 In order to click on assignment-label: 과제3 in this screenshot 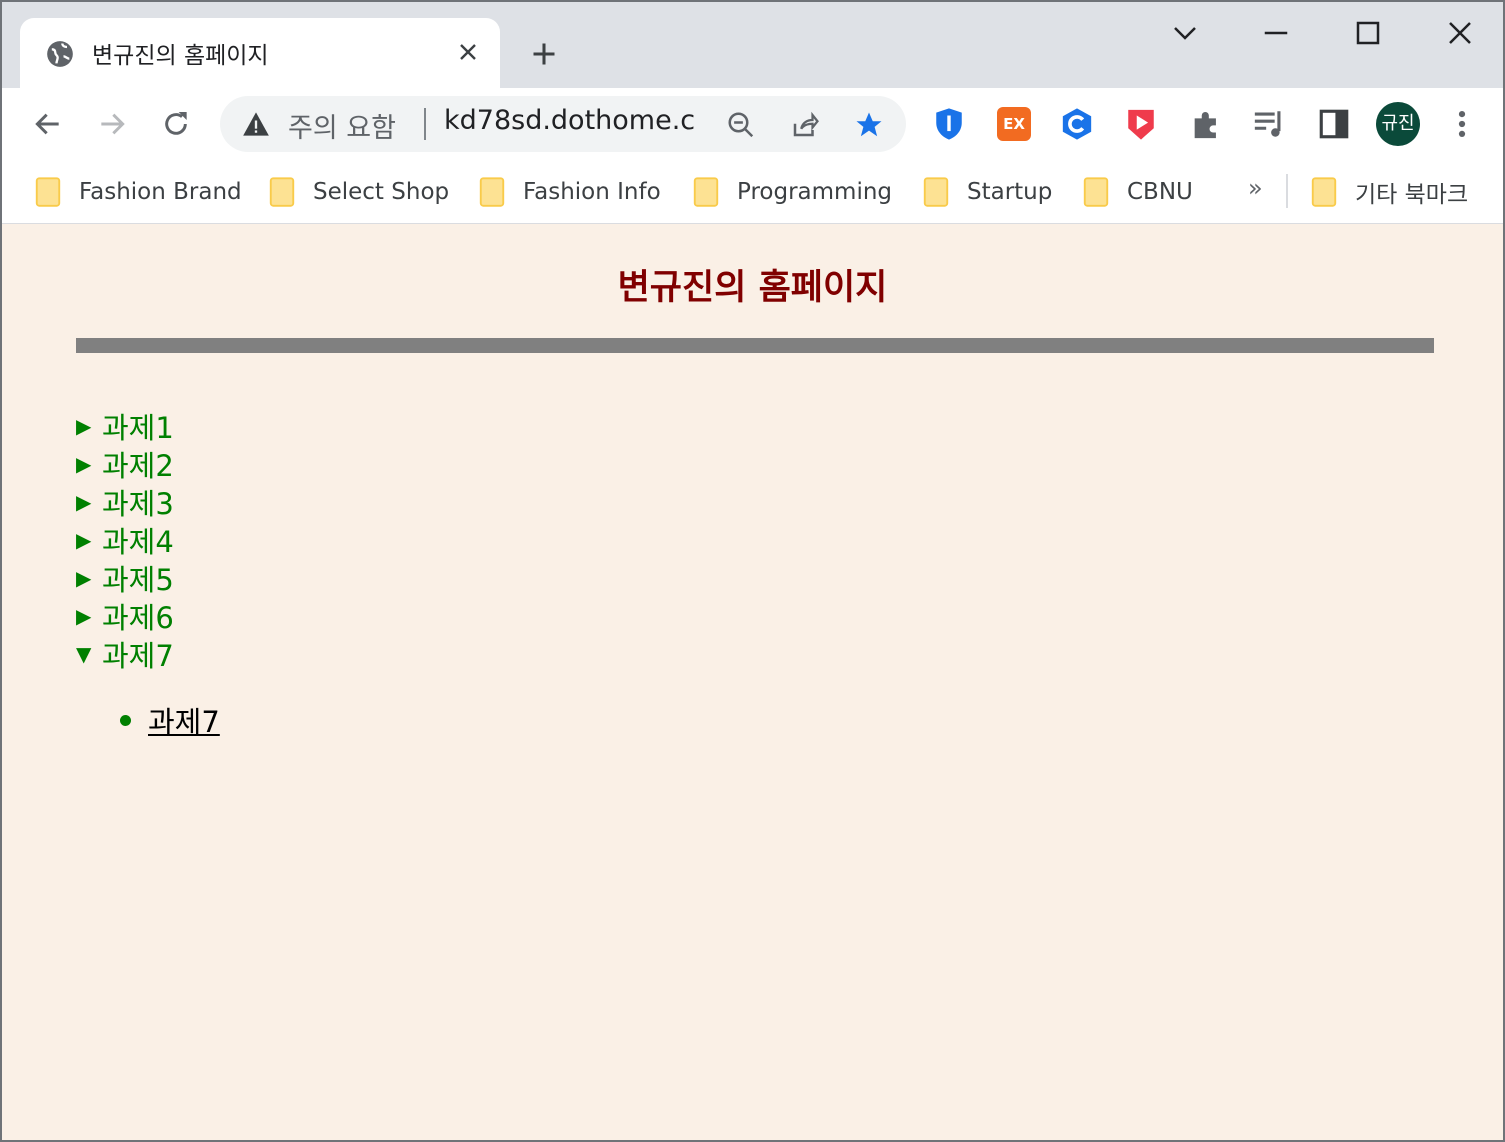, I will do `click(138, 504)`.